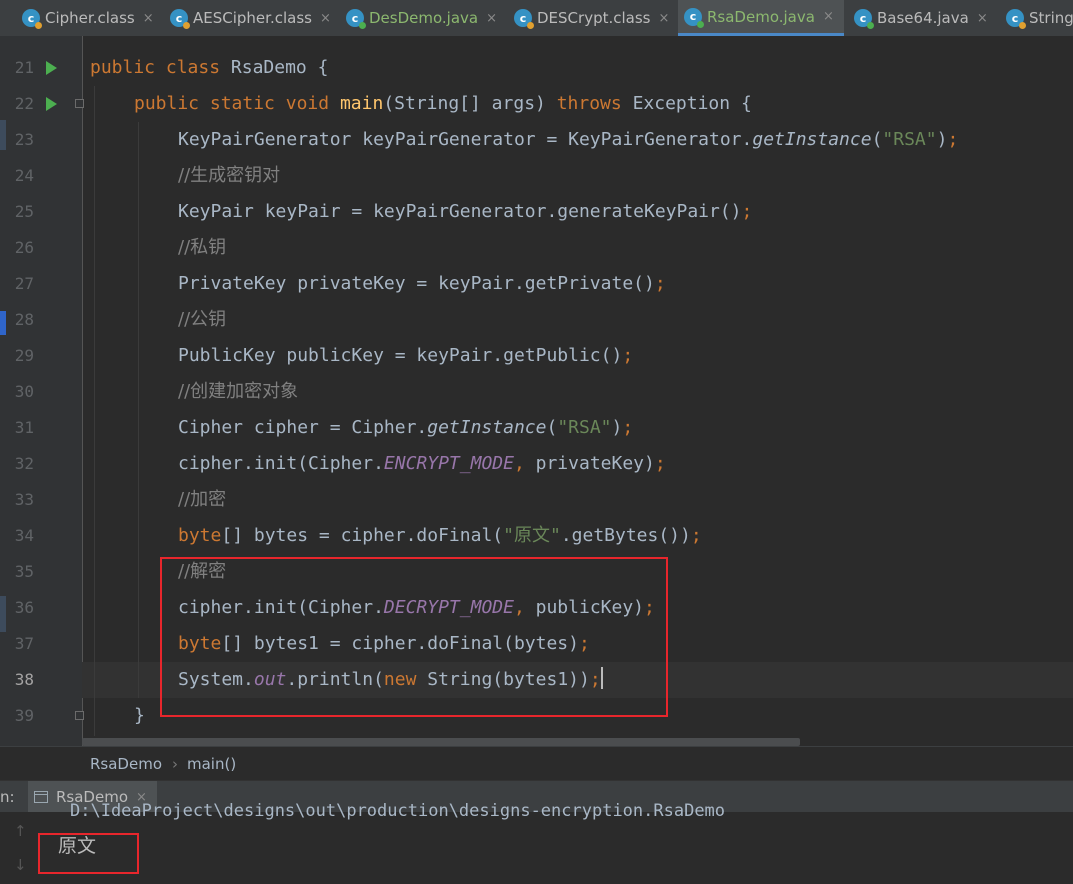 The width and height of the screenshot is (1073, 884). What do you see at coordinates (24, 499) in the screenshot?
I see `line-number: 33` at bounding box center [24, 499].